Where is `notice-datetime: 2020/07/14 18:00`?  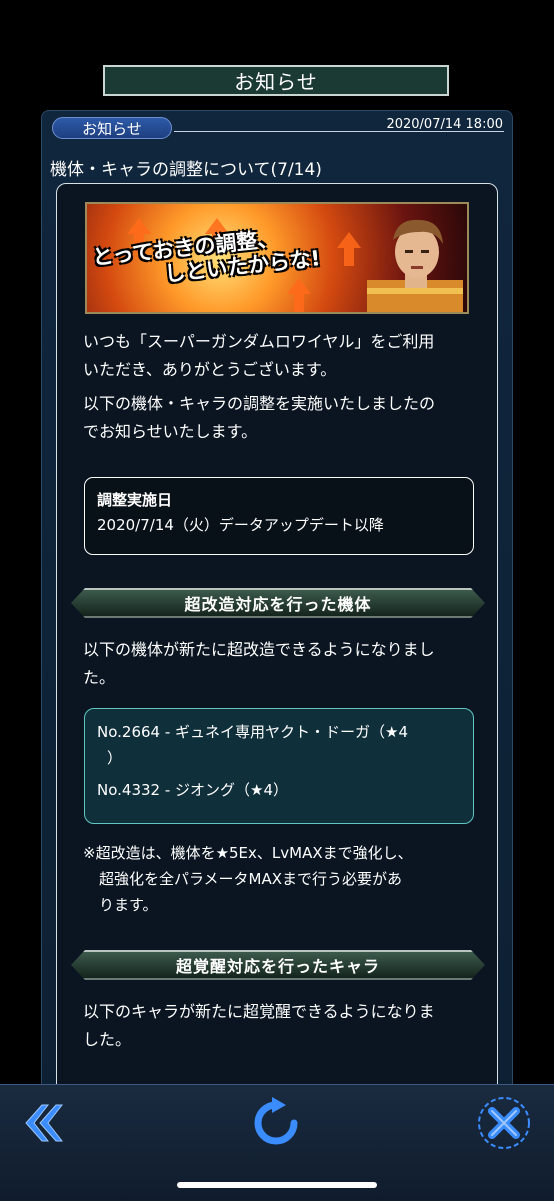 notice-datetime: 2020/07/14 18:00 is located at coordinates (444, 124).